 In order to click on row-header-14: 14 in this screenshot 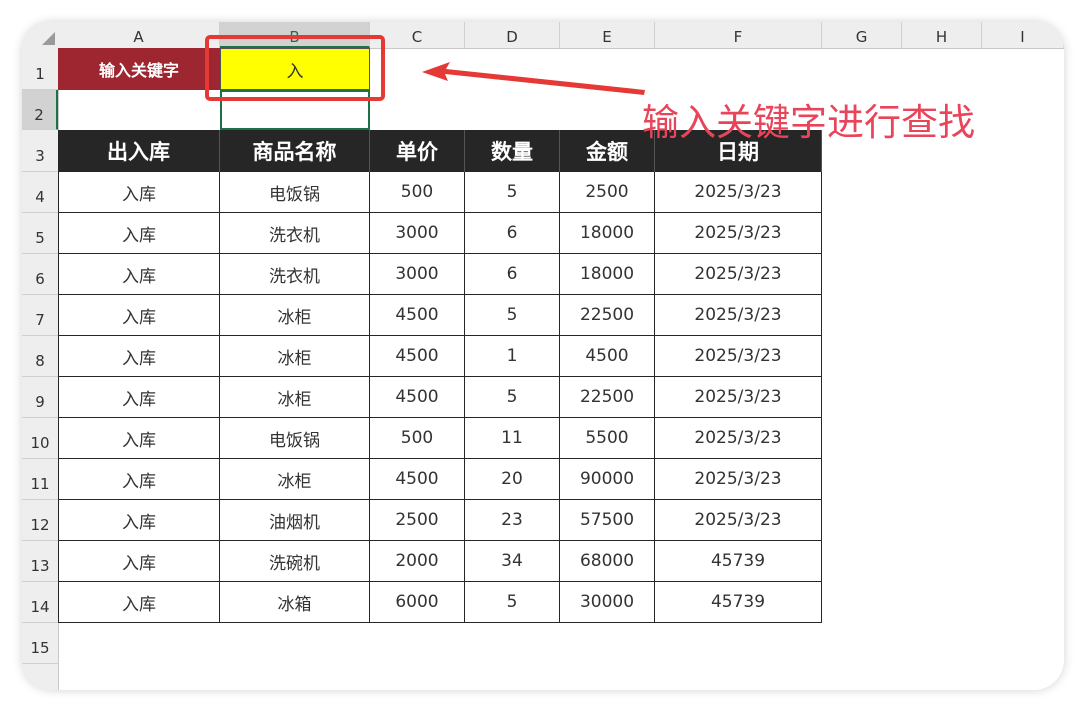, I will do `click(40, 602)`.